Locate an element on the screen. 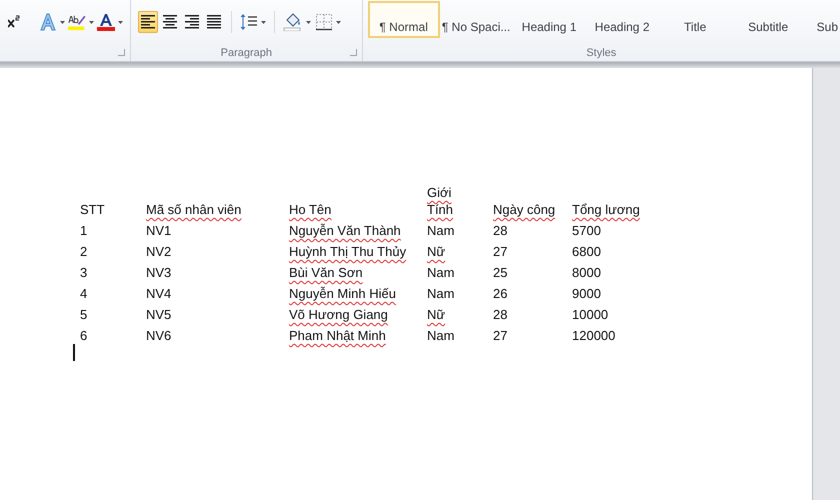  table-cell-text: 6 is located at coordinates (84, 335).